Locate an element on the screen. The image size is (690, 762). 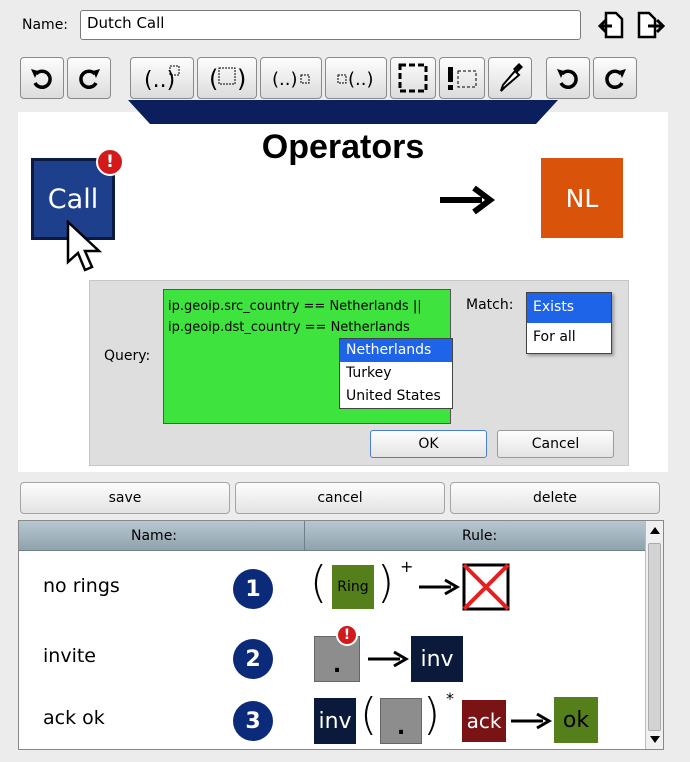
mouse-cursor-icon is located at coordinates (84, 246).